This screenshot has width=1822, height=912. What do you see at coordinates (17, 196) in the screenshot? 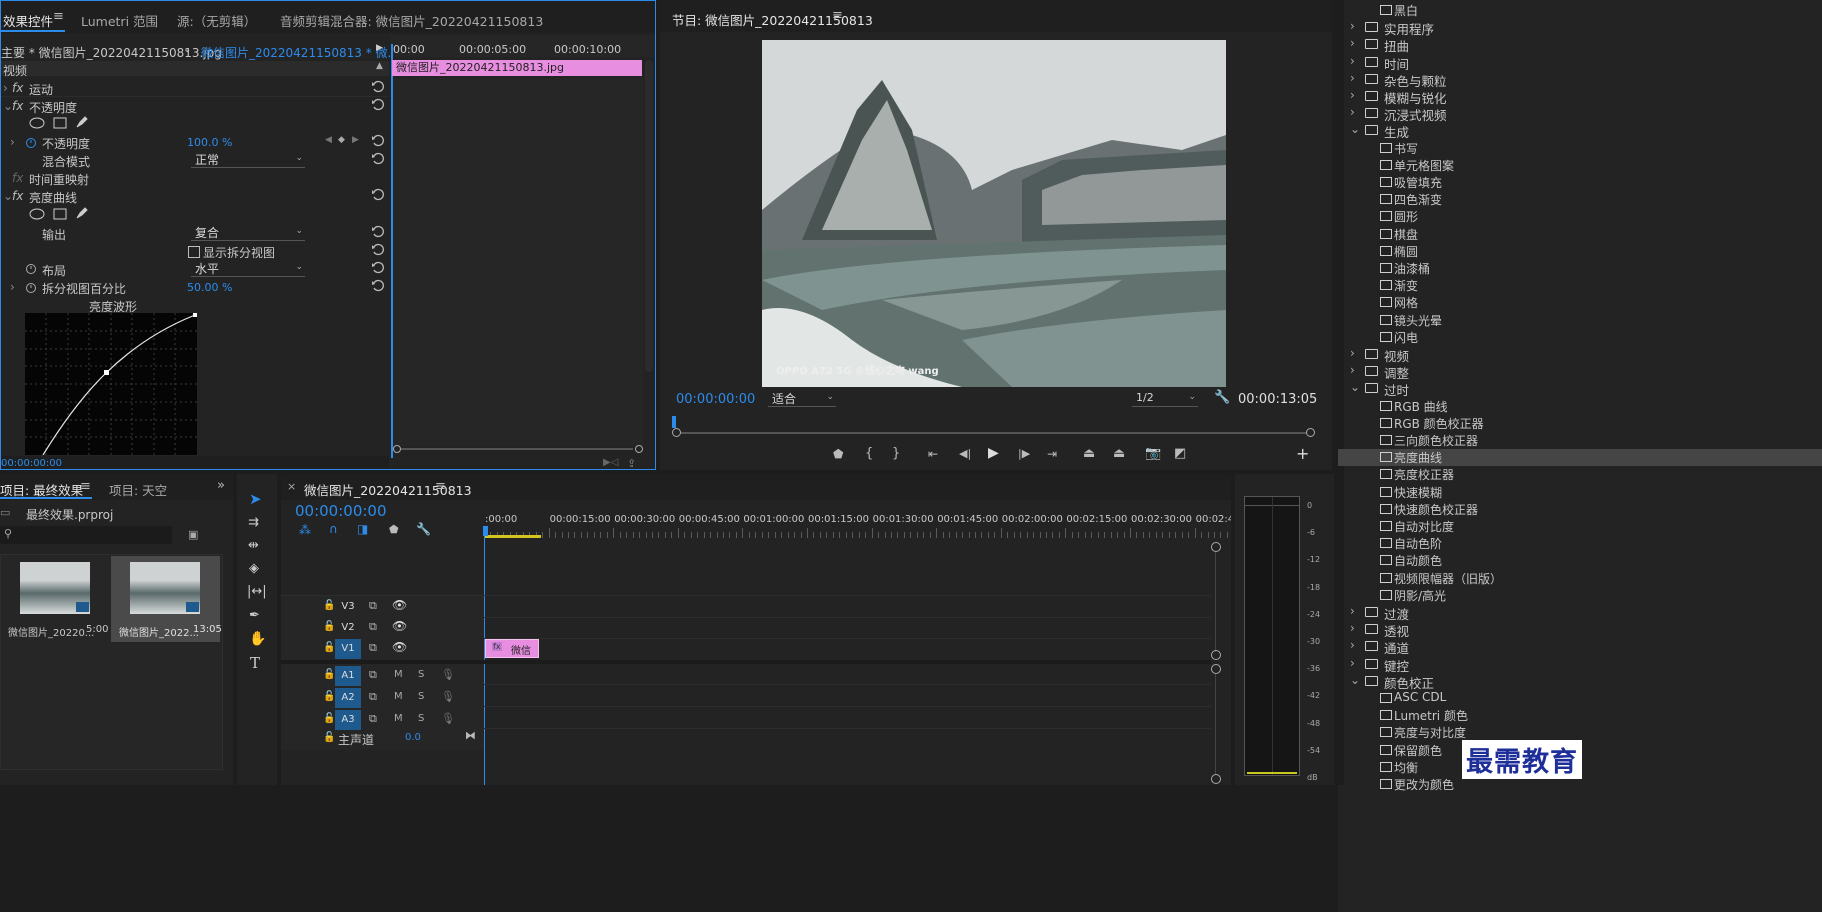
I see `fx-badge-icon: fx` at bounding box center [17, 196].